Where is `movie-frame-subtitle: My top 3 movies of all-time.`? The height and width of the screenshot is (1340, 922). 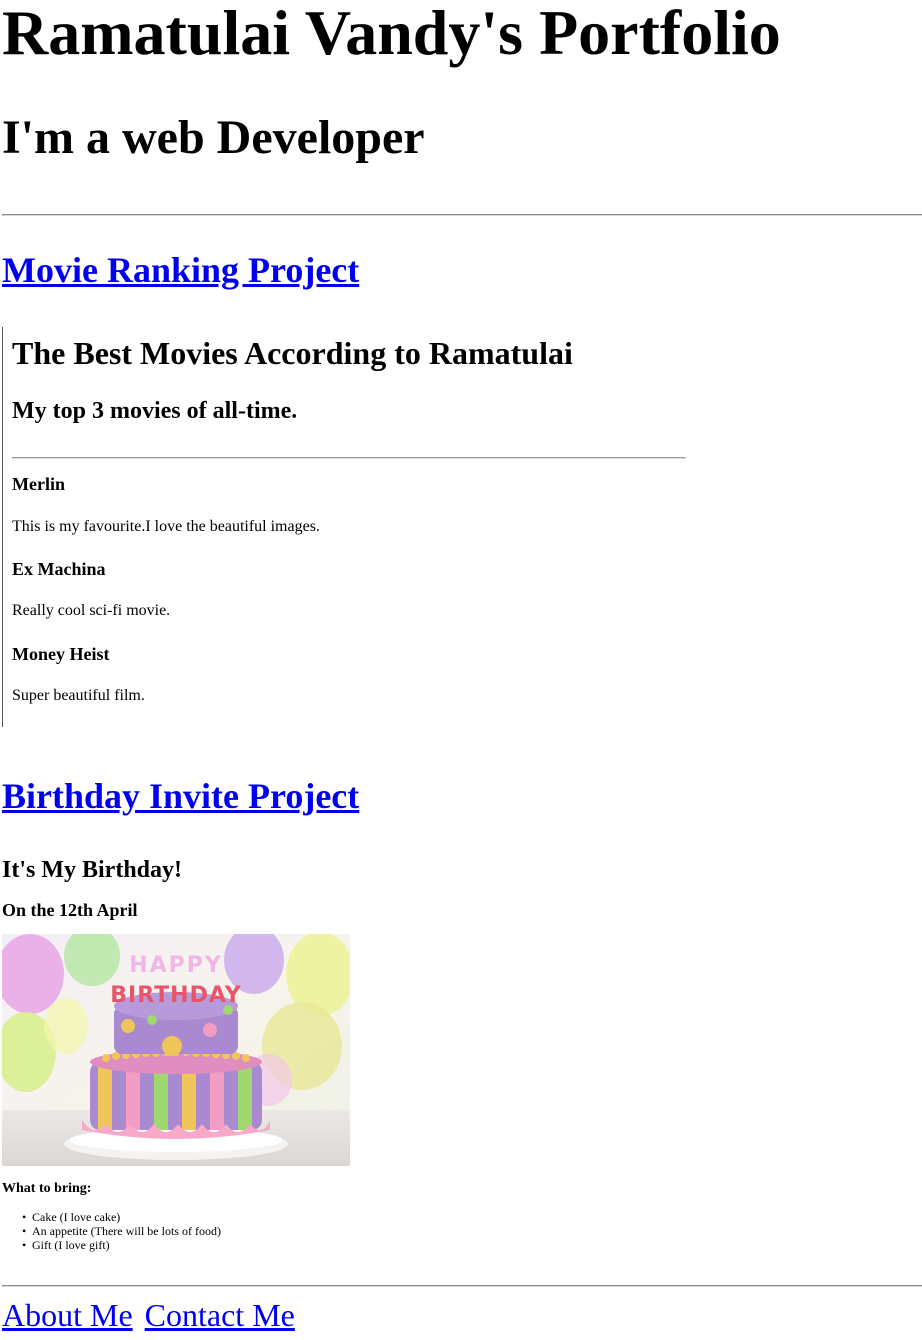 movie-frame-subtitle: My top 3 movies of all-time. is located at coordinates (155, 411).